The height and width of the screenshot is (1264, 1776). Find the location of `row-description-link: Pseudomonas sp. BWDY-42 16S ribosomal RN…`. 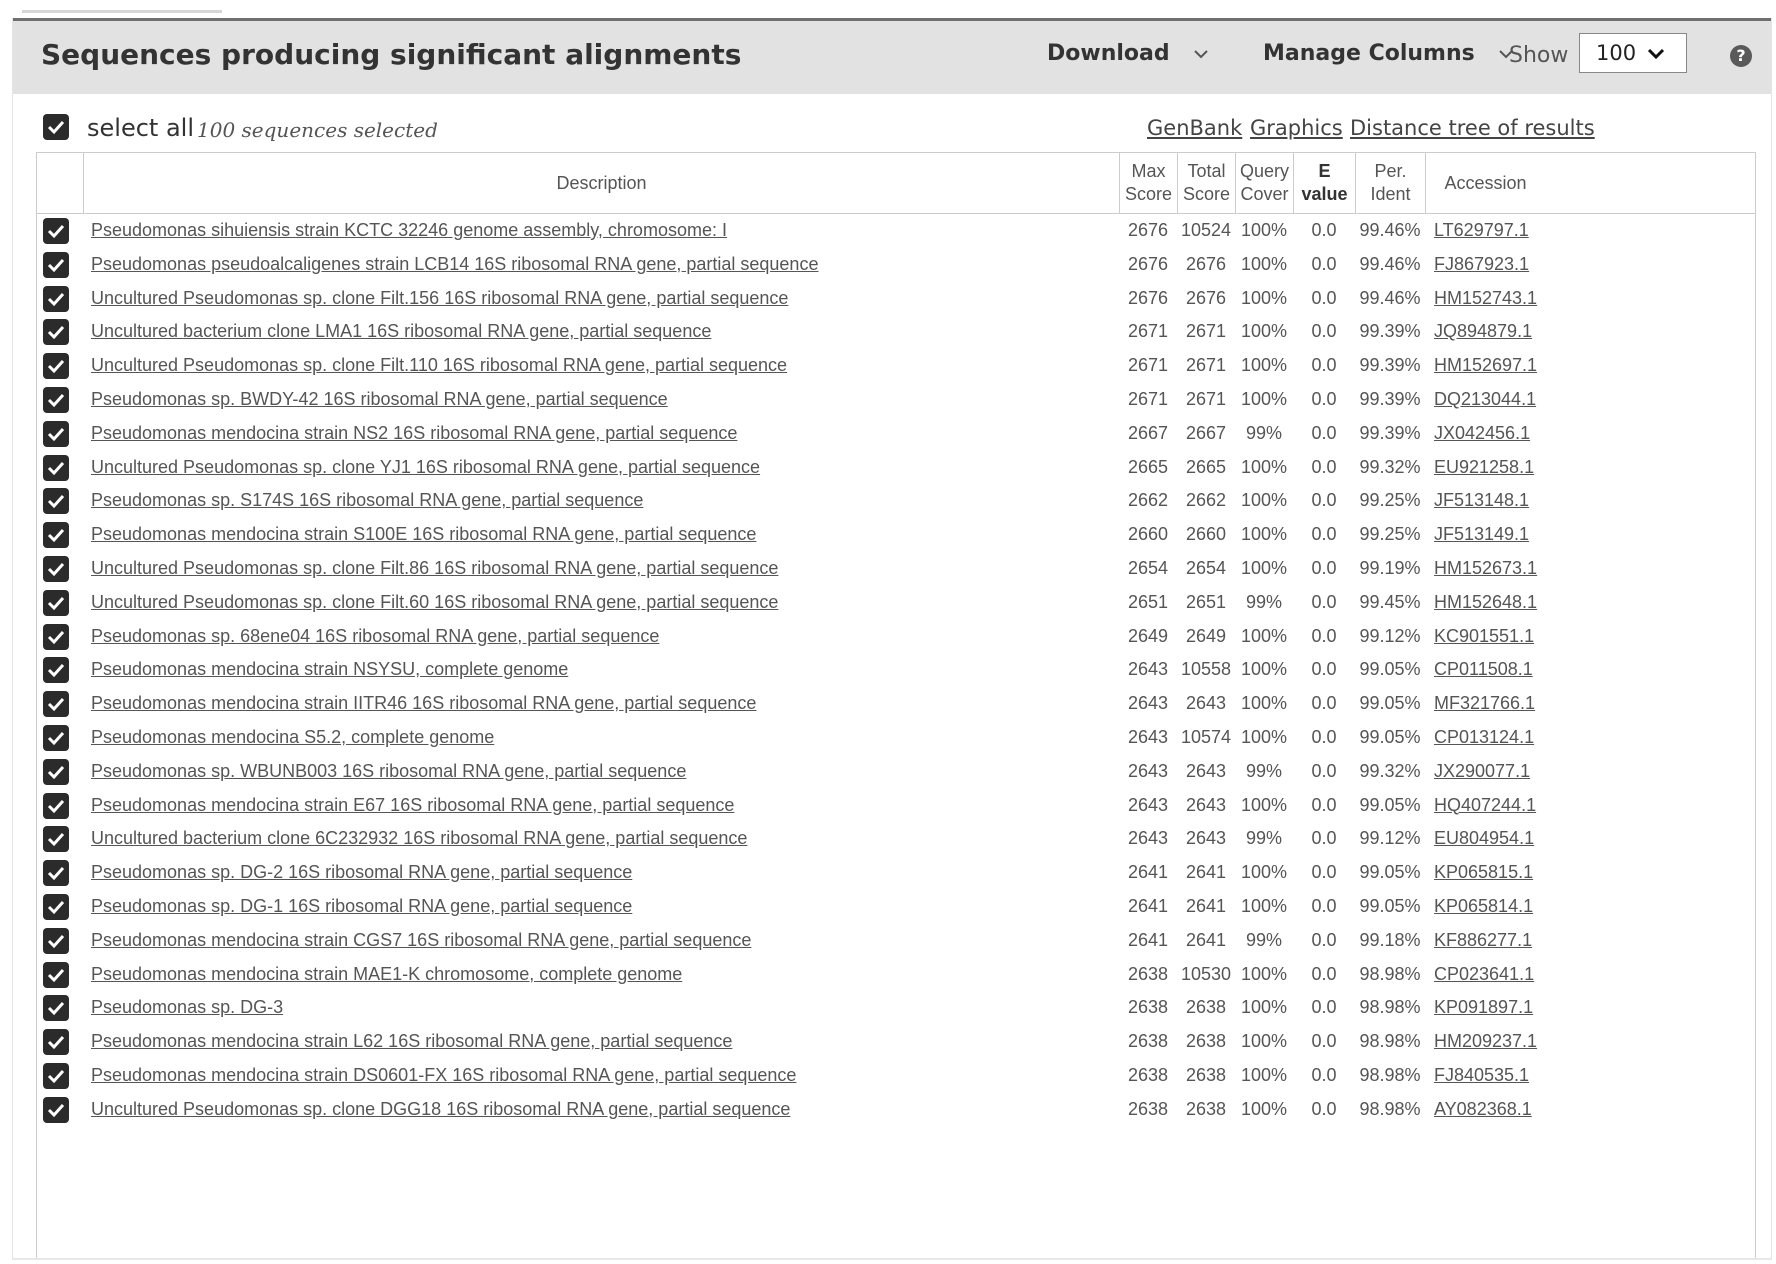

row-description-link: Pseudomonas sp. BWDY-42 16S ribosomal RN… is located at coordinates (379, 399).